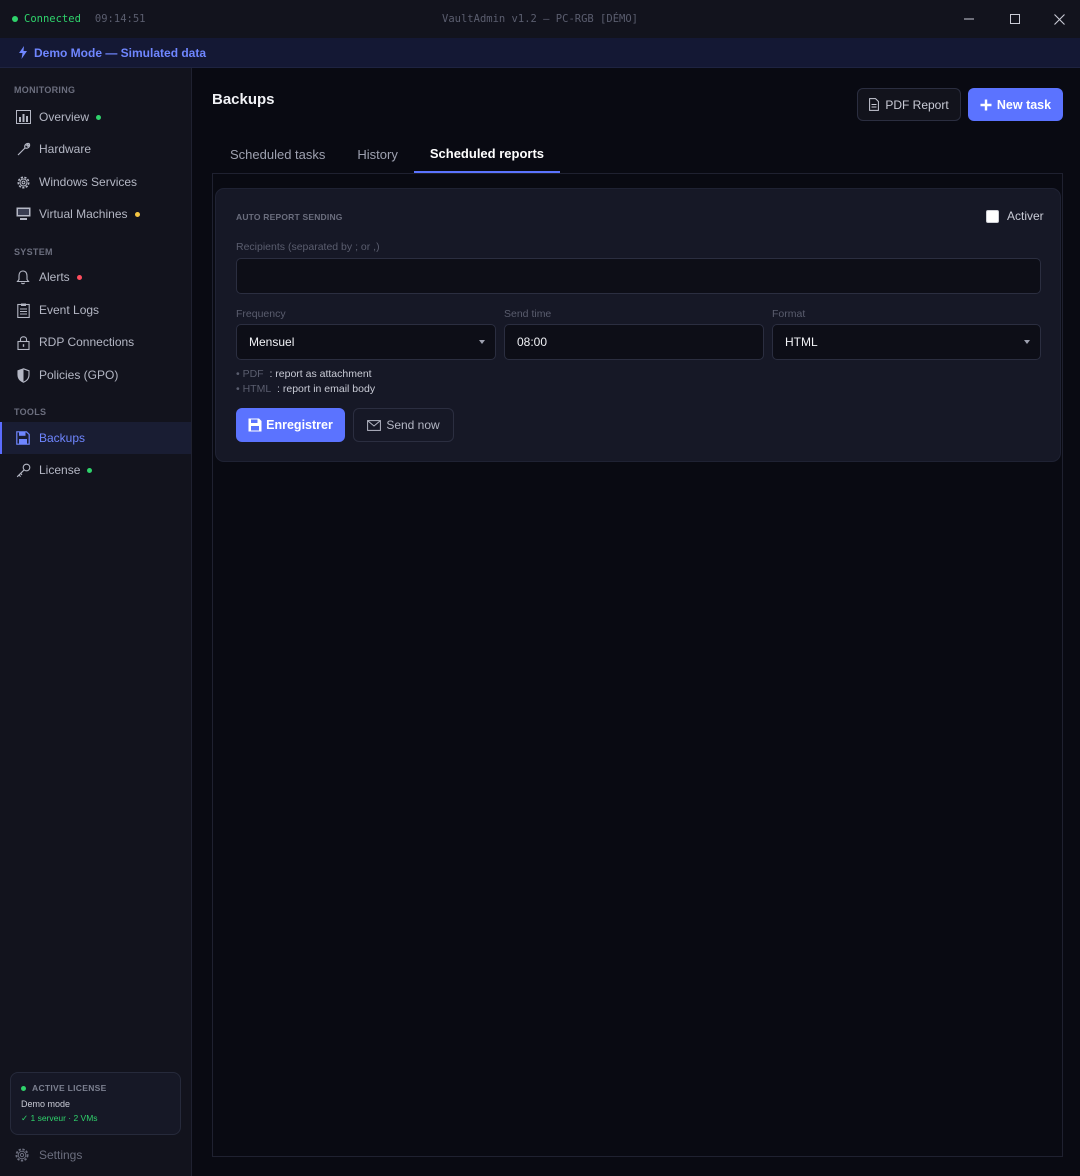 The image size is (1080, 1176). I want to click on sidebar-item-label: Overview, so click(64, 117).